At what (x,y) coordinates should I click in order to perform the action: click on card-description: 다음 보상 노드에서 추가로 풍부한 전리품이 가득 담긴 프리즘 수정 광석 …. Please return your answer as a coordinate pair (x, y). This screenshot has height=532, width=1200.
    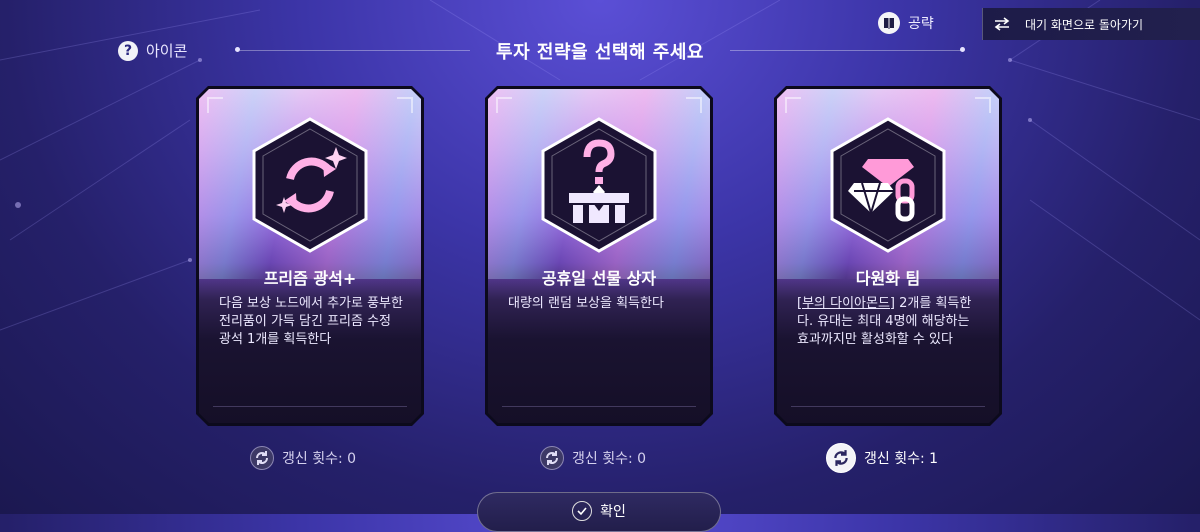
    Looking at the image, I should click on (311, 321).